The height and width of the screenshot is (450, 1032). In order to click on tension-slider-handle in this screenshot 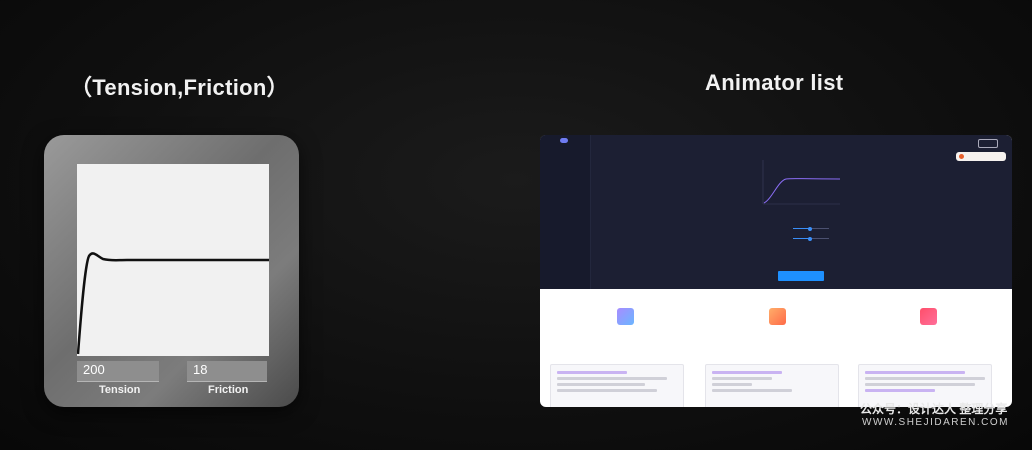, I will do `click(810, 228)`.